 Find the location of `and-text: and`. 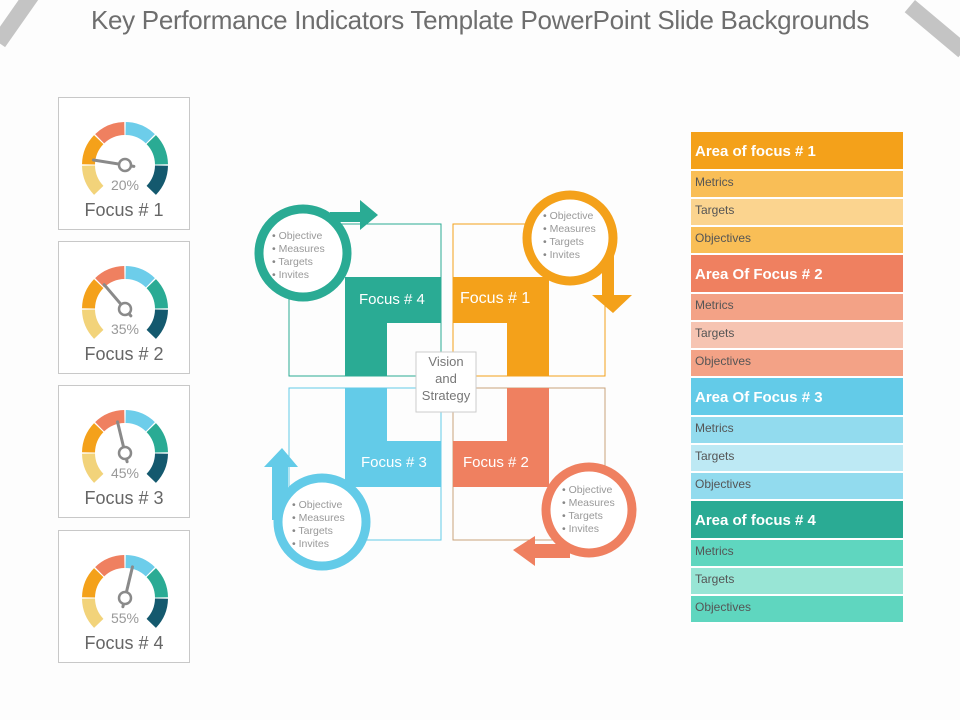

and-text: and is located at coordinates (446, 378).